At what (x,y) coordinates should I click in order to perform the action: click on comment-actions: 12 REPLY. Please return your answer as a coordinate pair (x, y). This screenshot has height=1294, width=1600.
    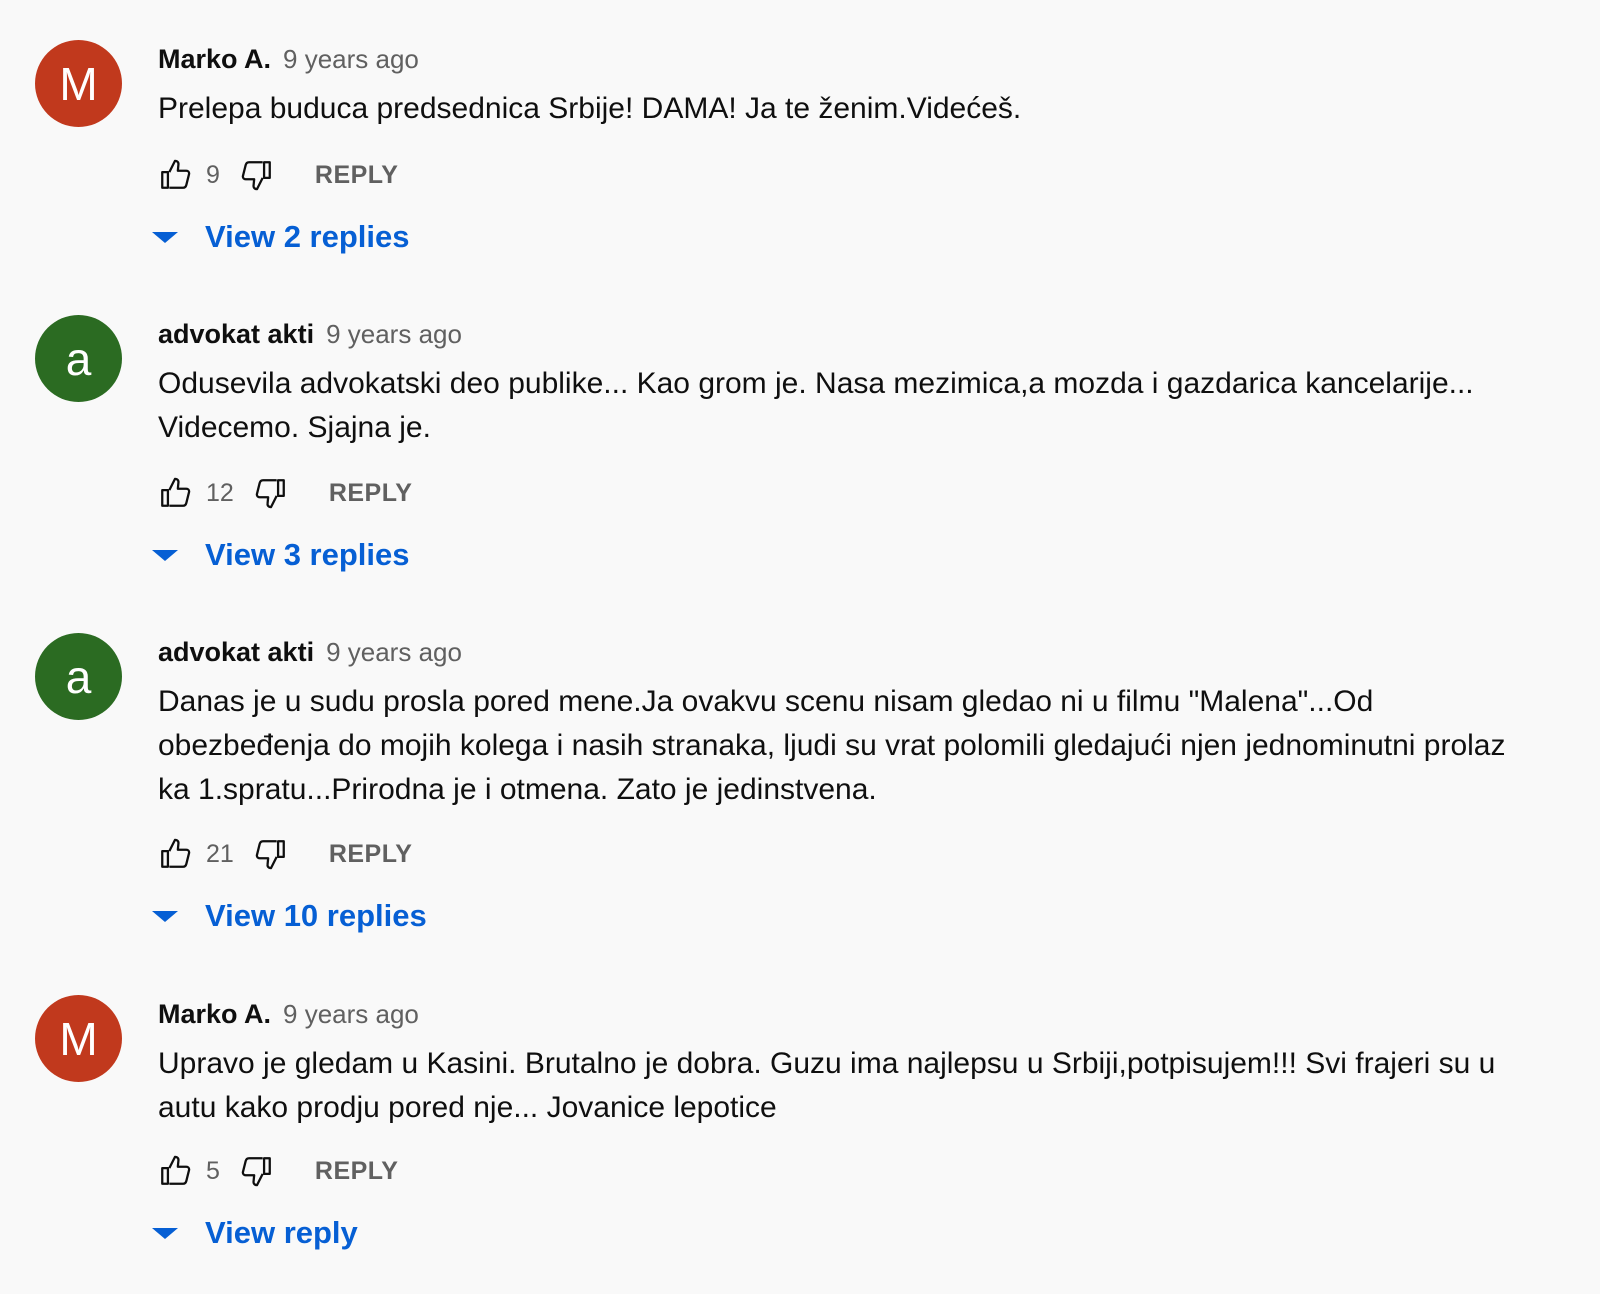
    Looking at the image, I should click on (283, 493).